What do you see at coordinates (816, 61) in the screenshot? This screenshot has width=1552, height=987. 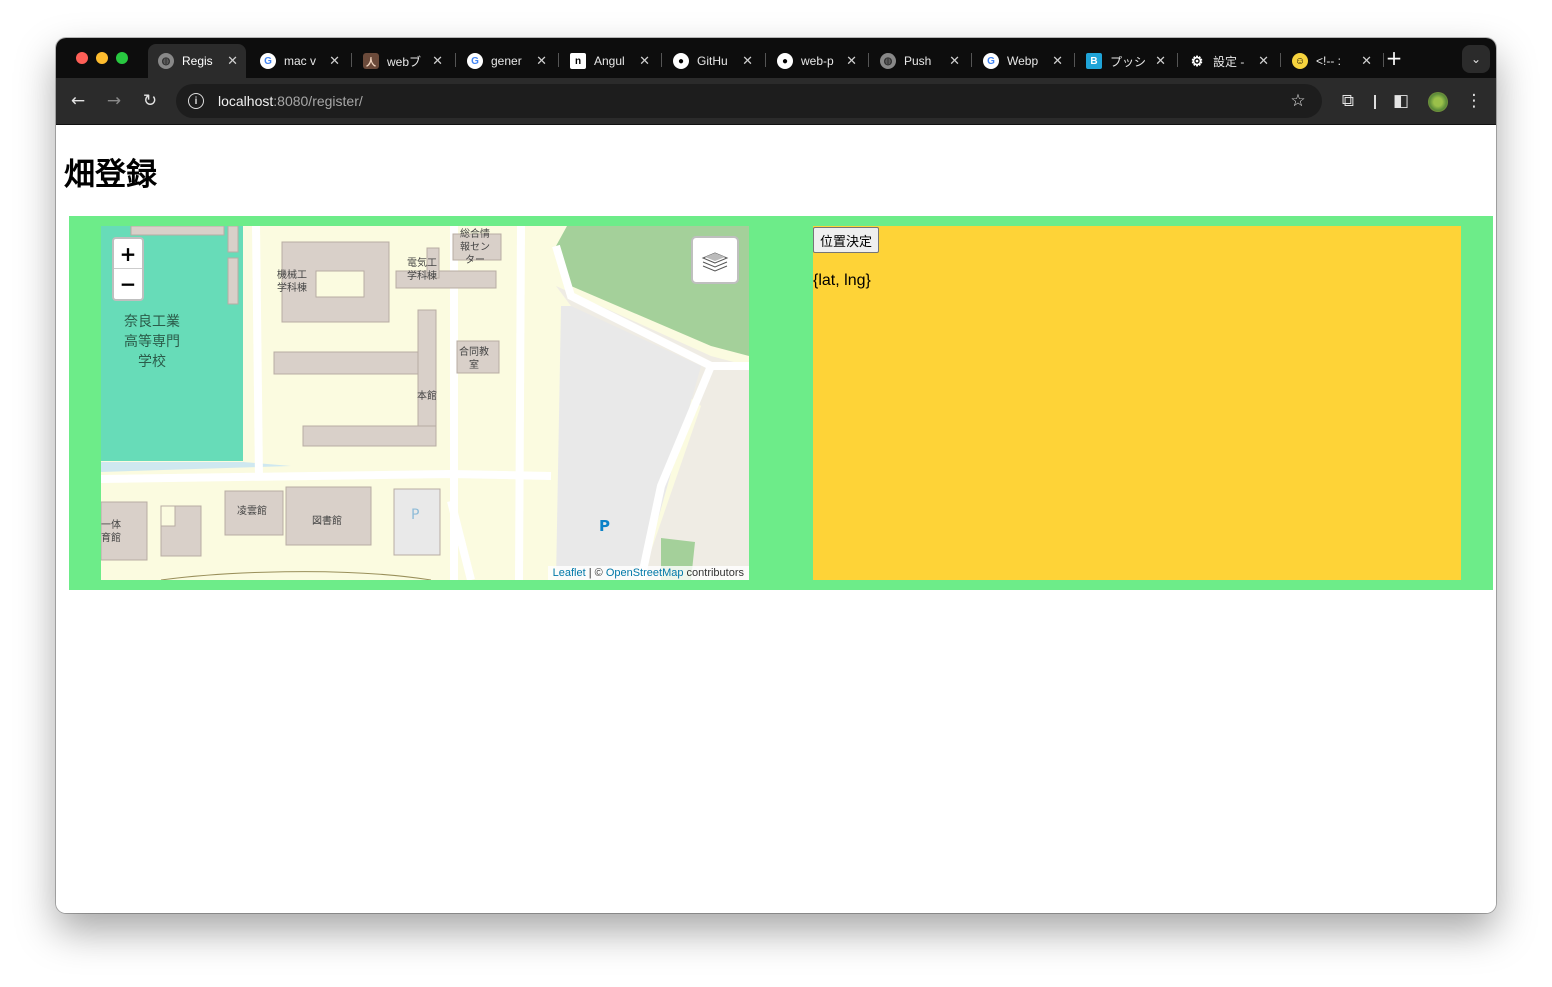 I see `tab-item: ● web-p ✕` at bounding box center [816, 61].